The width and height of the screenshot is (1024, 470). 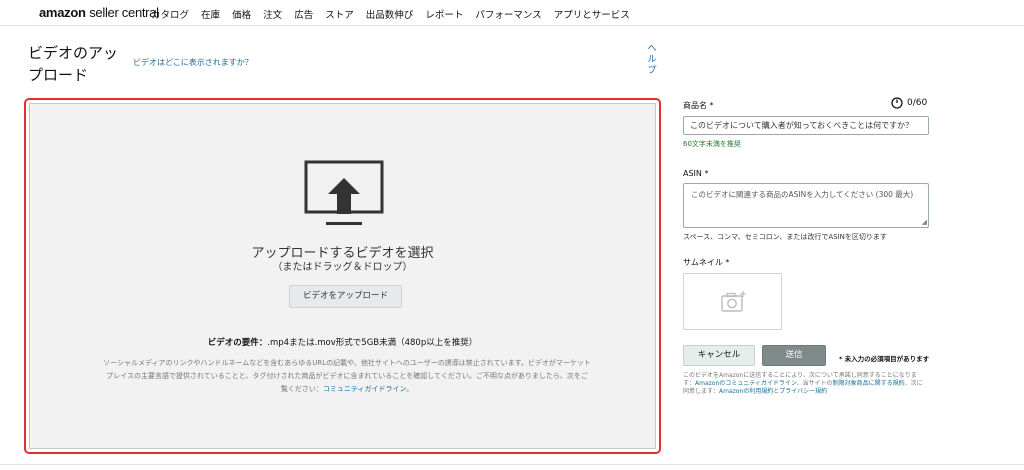 What do you see at coordinates (712, 144) in the screenshot?
I see `title-hint: 60文字未満を推奨` at bounding box center [712, 144].